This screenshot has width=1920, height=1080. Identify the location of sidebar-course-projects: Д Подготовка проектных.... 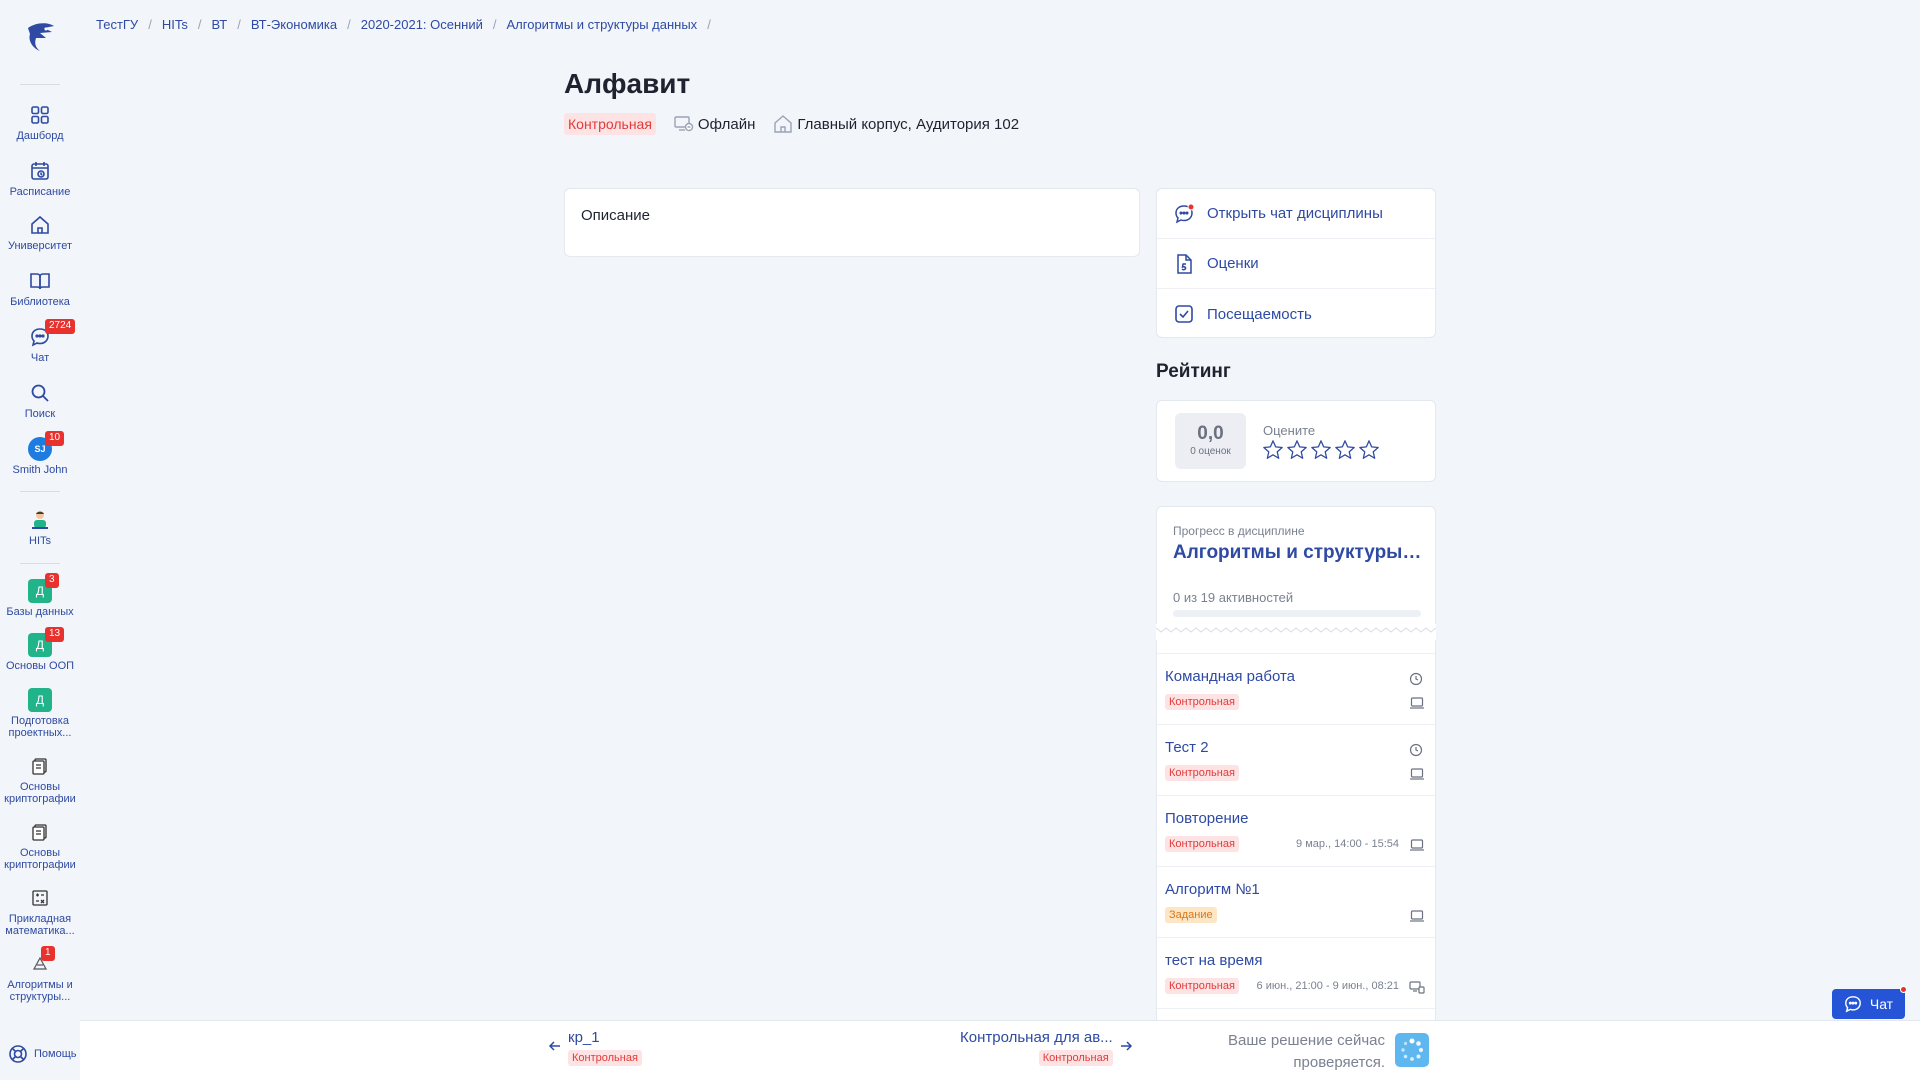
(40, 713).